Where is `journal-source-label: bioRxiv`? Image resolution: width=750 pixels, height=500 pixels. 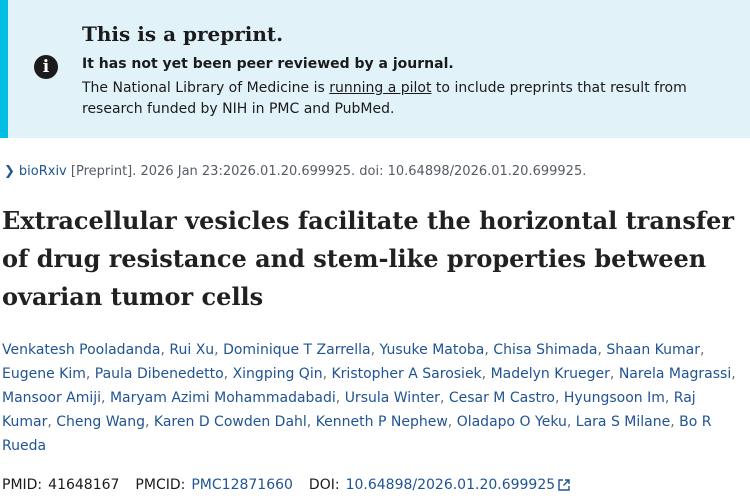 journal-source-label: bioRxiv is located at coordinates (42, 171).